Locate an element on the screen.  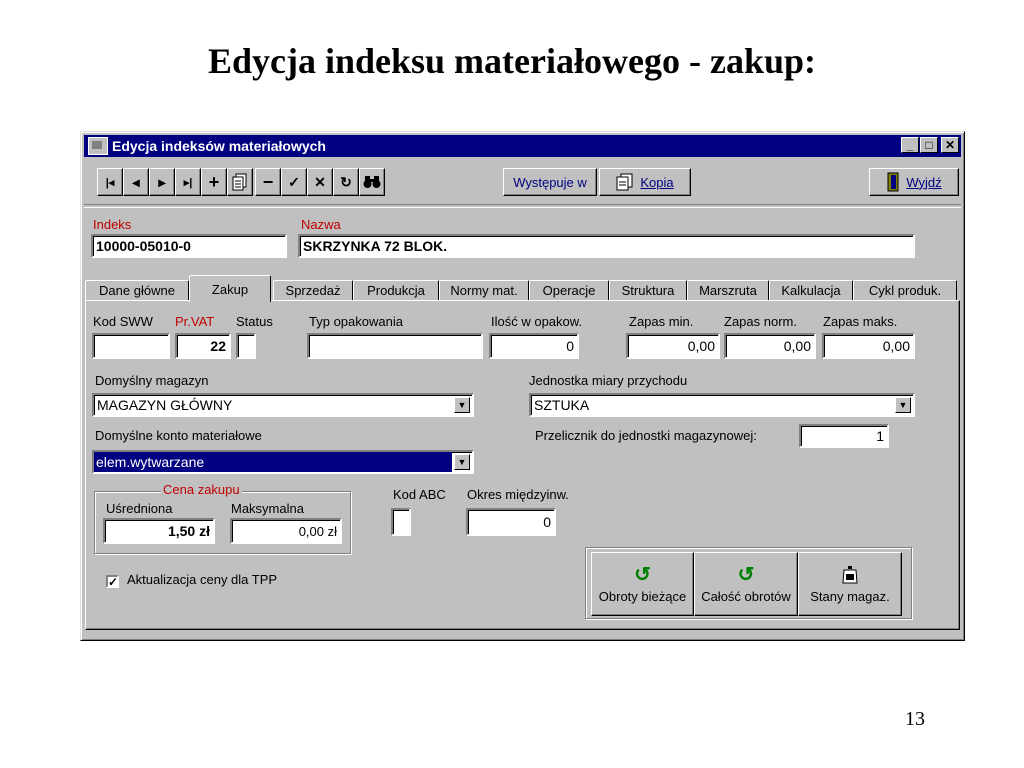
tab-dane-glowne: Dane główne is located at coordinates (137, 290).